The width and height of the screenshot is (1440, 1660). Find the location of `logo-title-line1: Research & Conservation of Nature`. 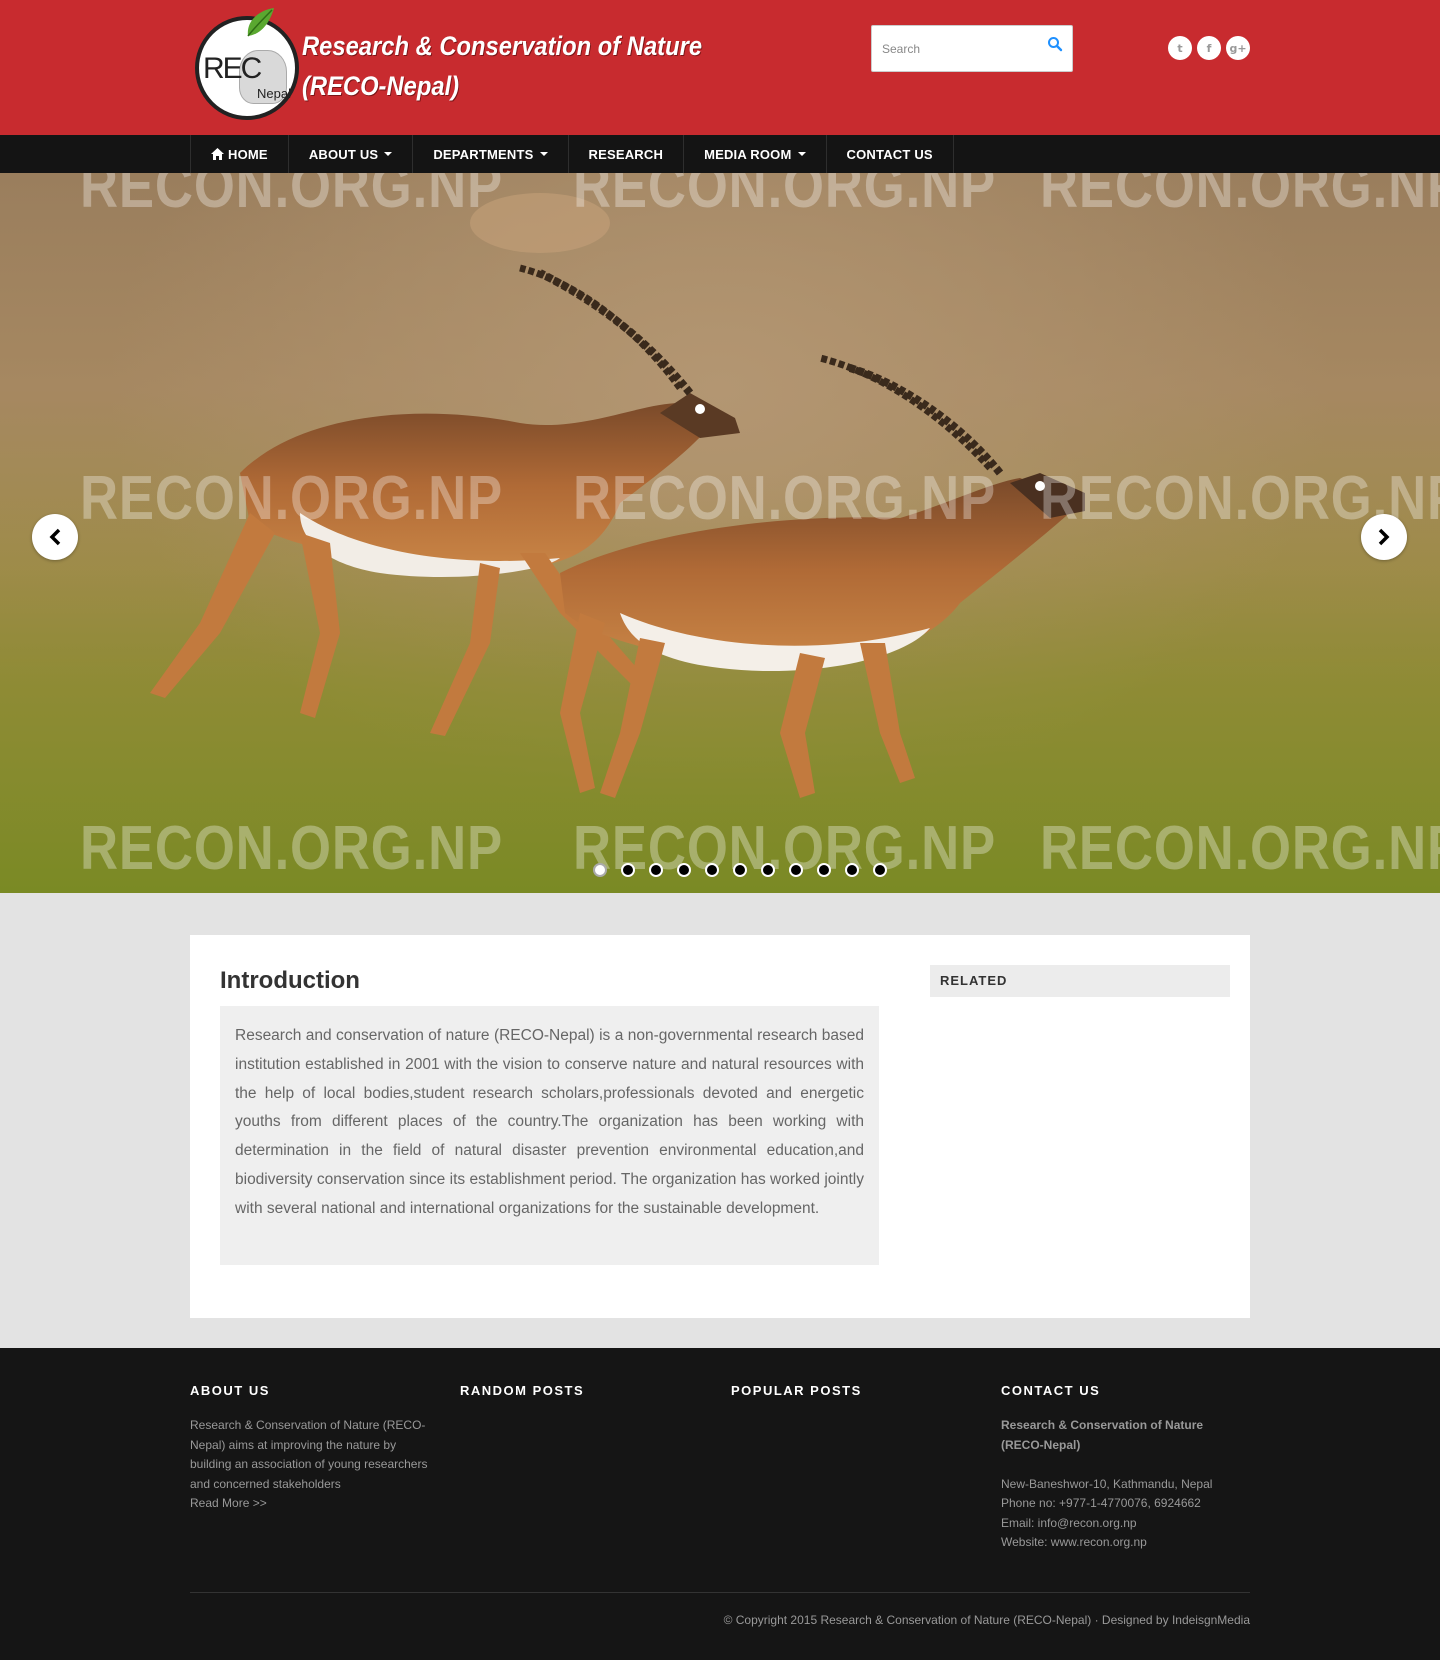

logo-title-line1: Research & Conservation of Nature is located at coordinates (502, 45).